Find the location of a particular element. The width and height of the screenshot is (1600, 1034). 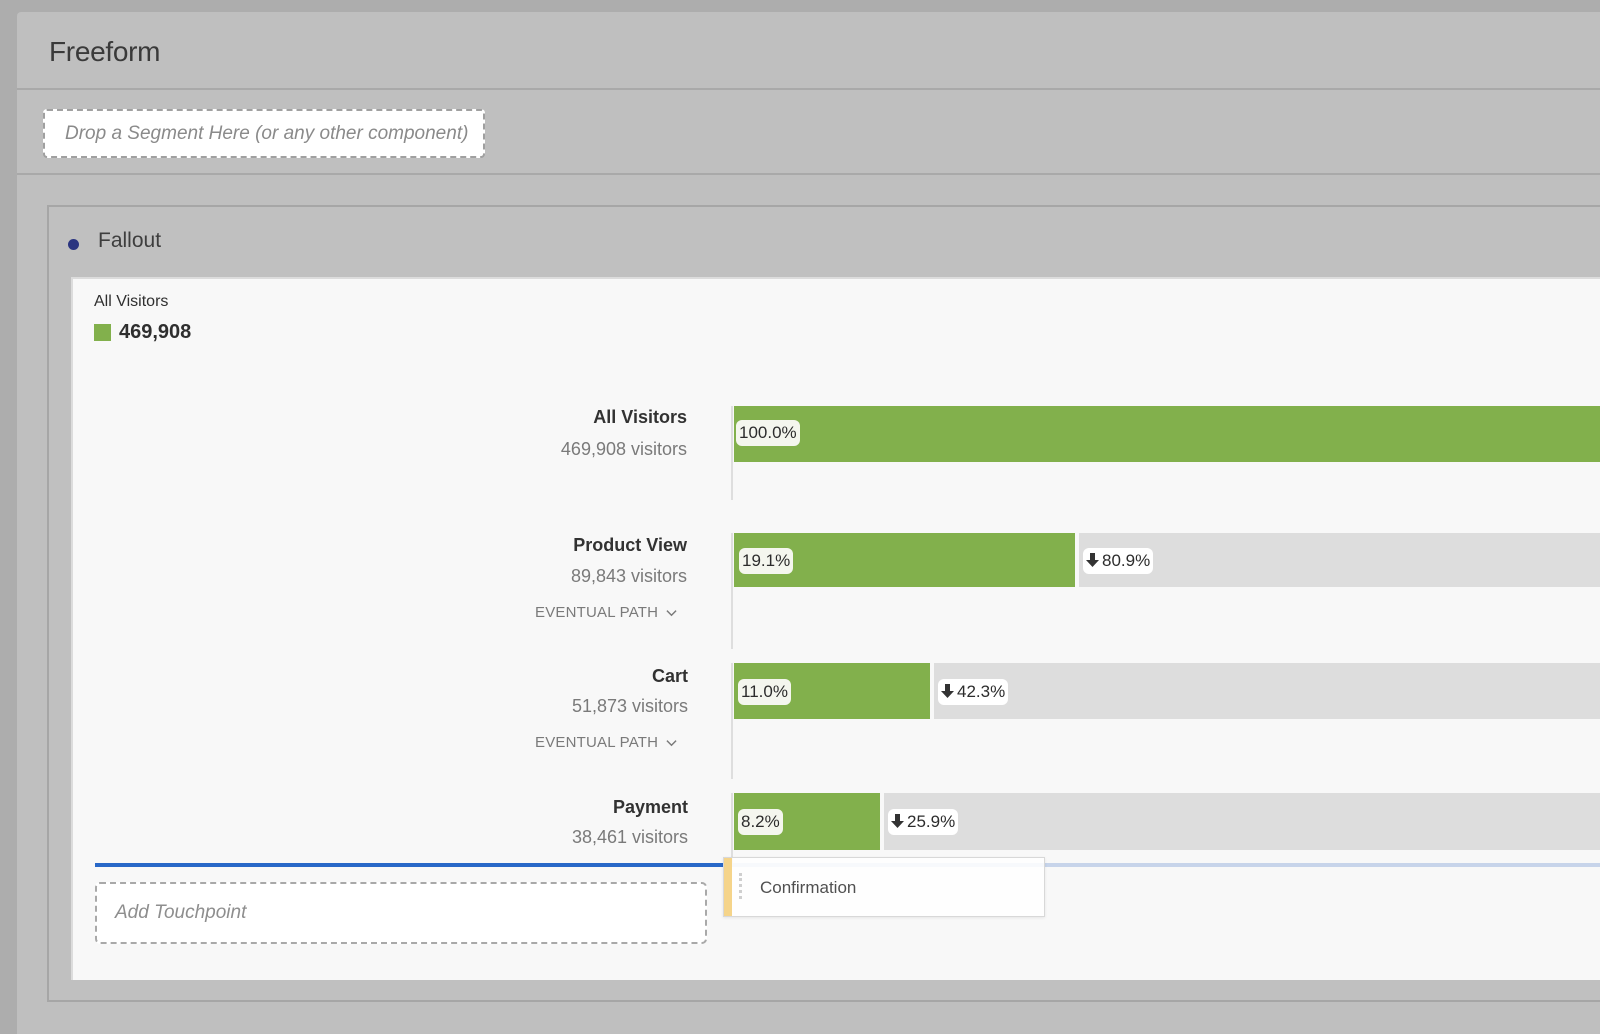

step-fallout-badge: 42.3% is located at coordinates (973, 692).